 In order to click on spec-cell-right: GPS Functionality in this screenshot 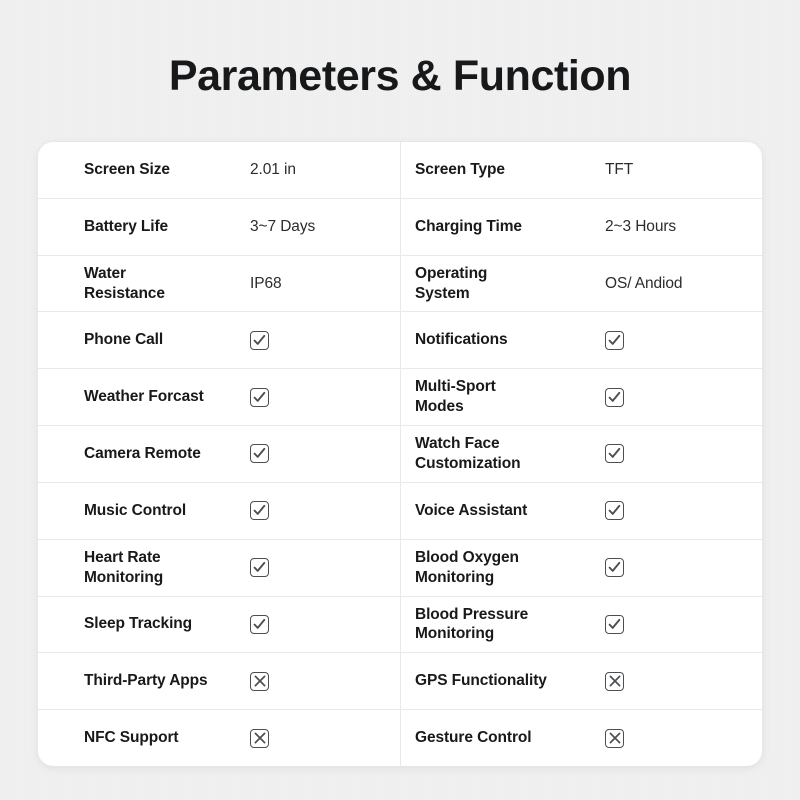, I will do `click(581, 681)`.